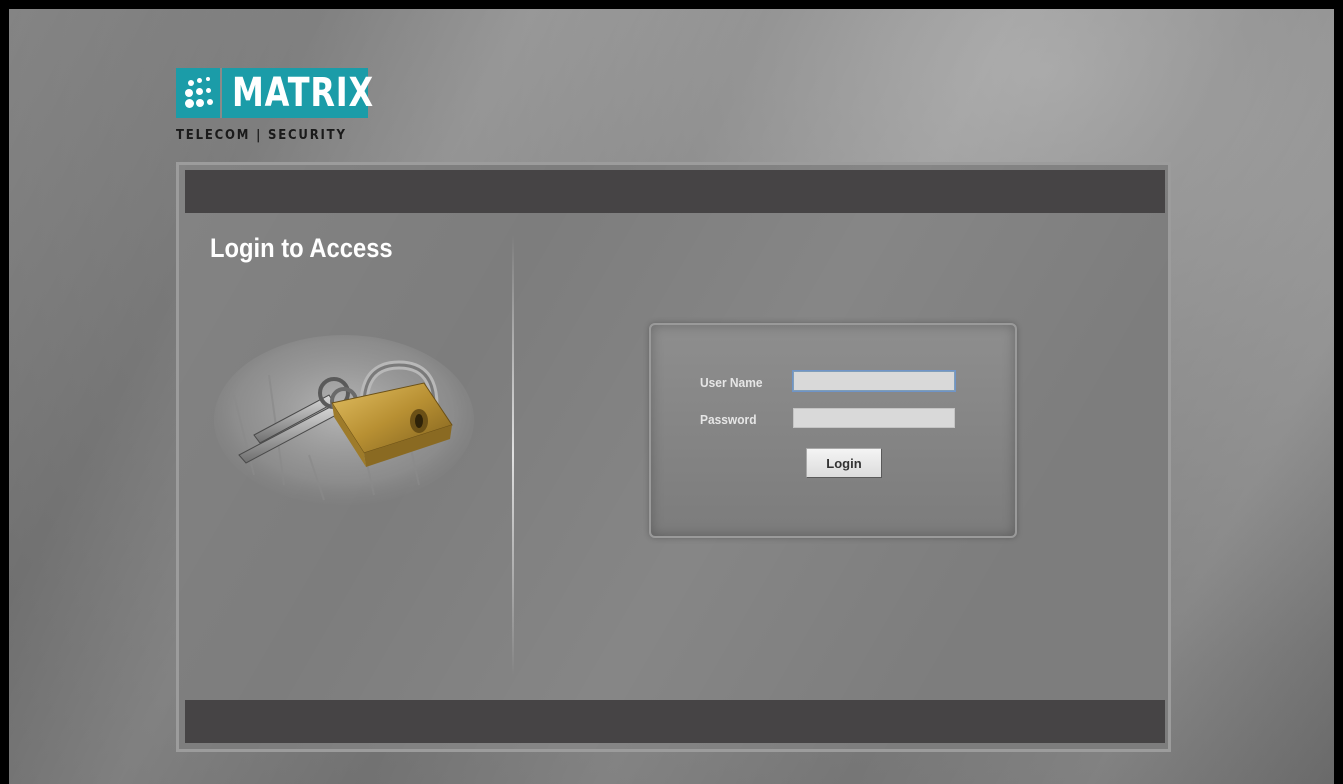  What do you see at coordinates (303, 93) in the screenshot?
I see `logo-wordmark: MATRIX` at bounding box center [303, 93].